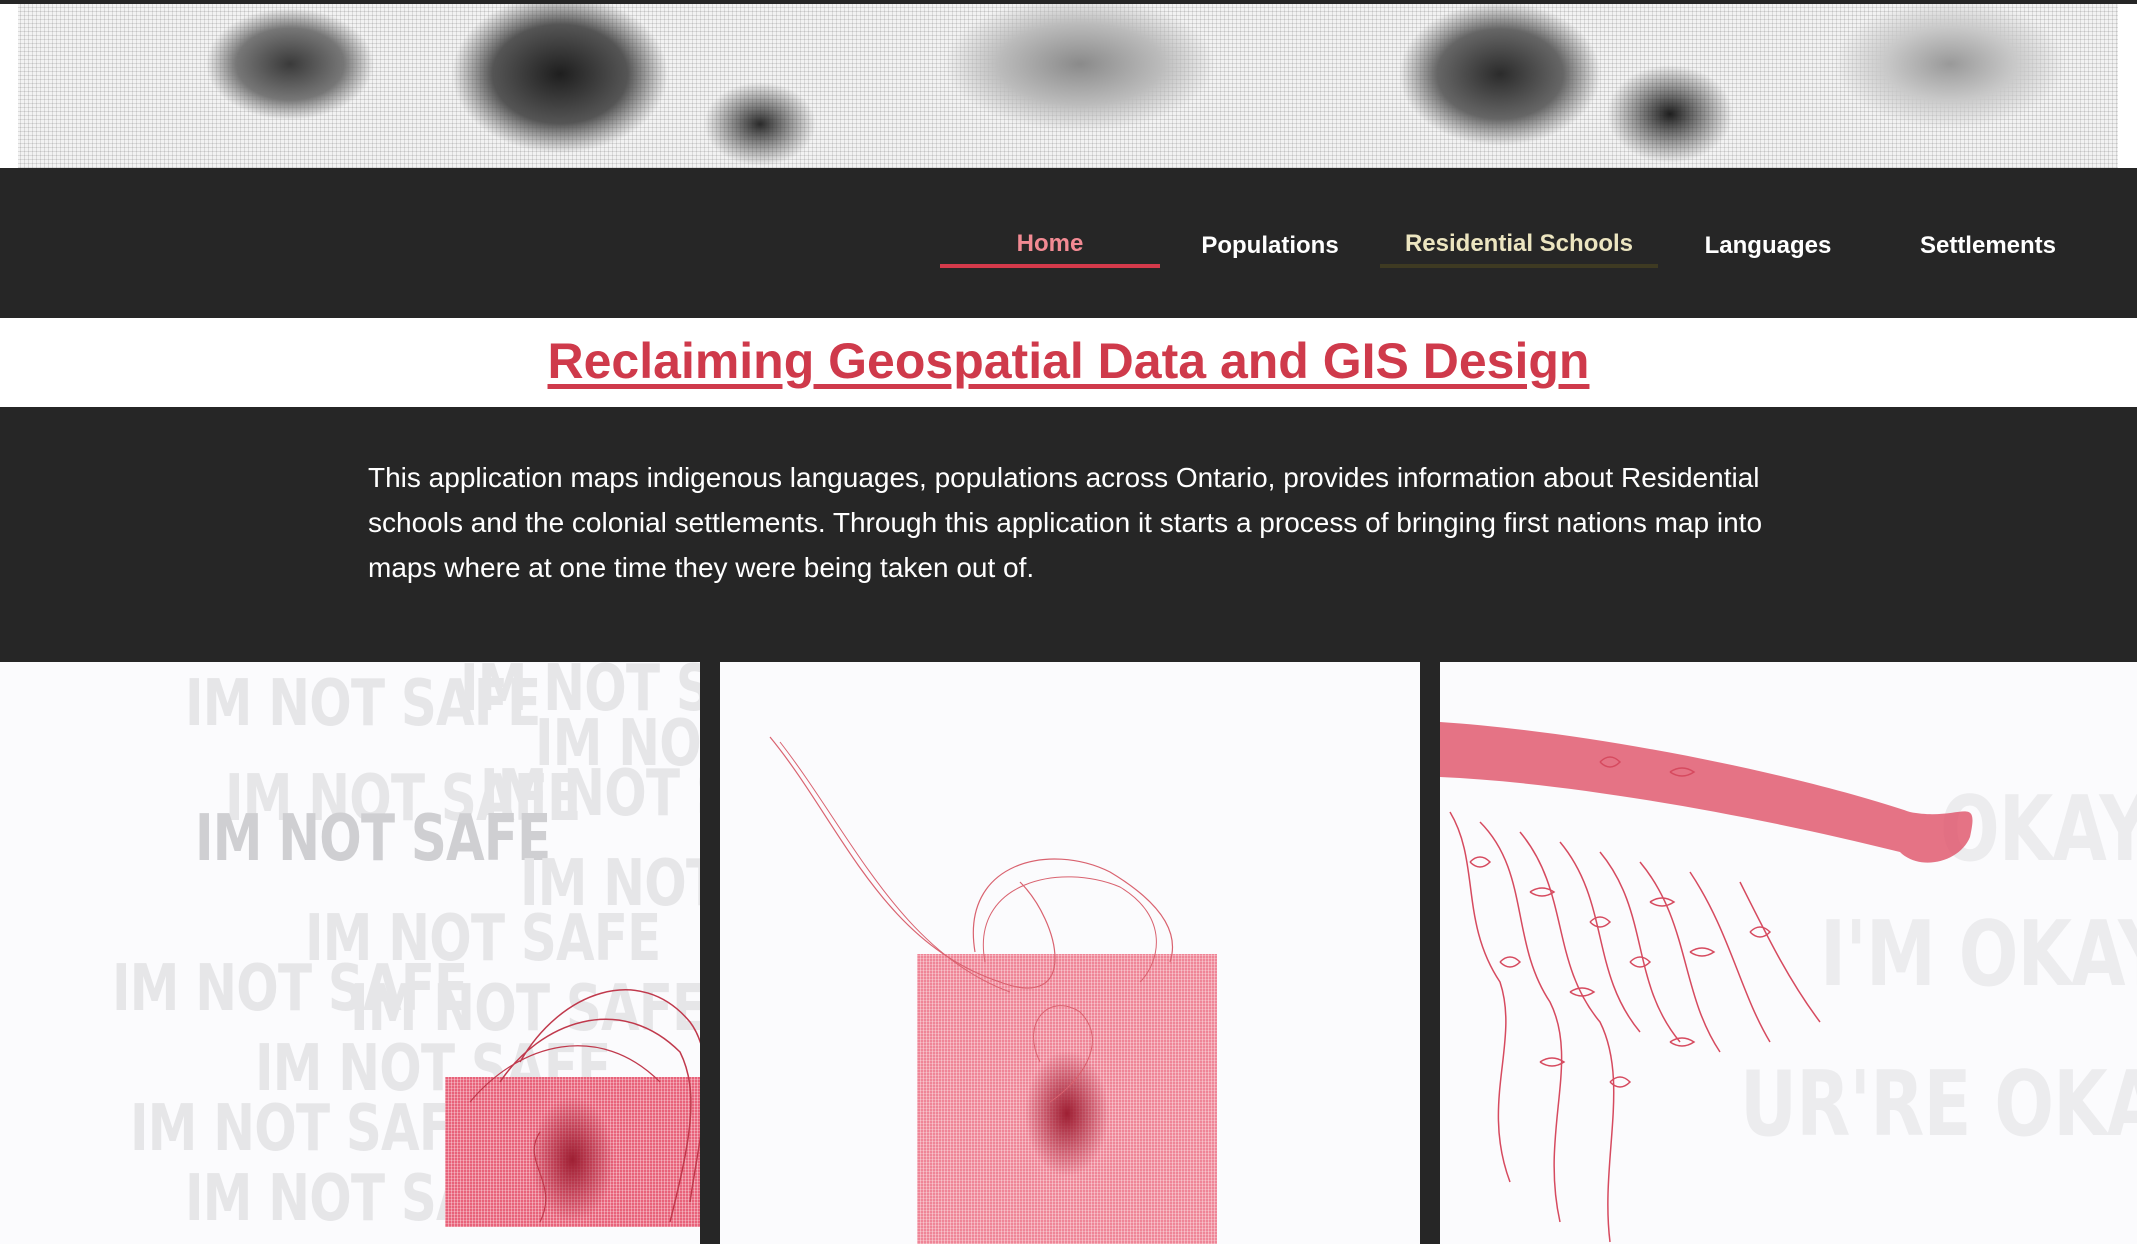 This screenshot has width=2137, height=1244. I want to click on banner-margin-right, so click(2127, 86).